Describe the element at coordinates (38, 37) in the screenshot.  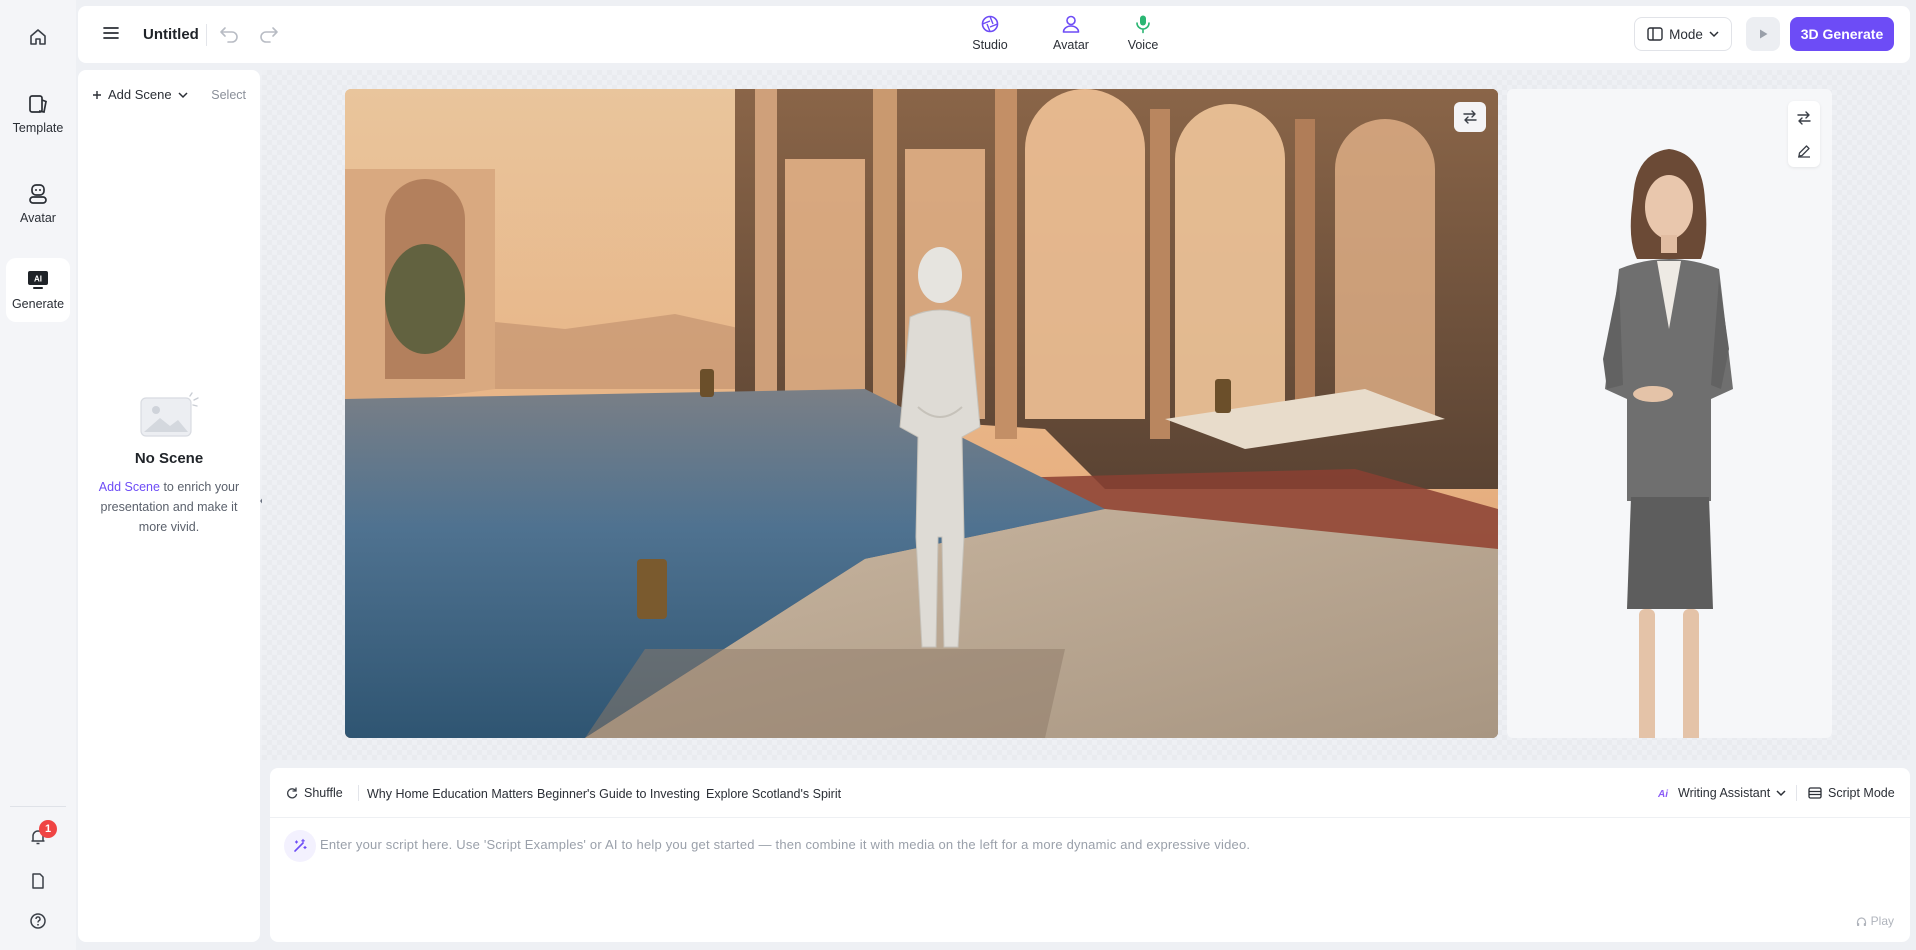
I see `home-icon` at that location.